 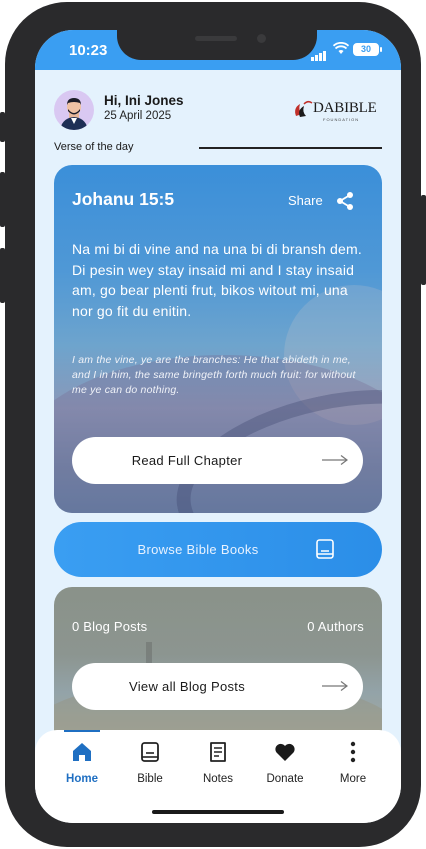 What do you see at coordinates (305, 200) in the screenshot?
I see `share-button: Share` at bounding box center [305, 200].